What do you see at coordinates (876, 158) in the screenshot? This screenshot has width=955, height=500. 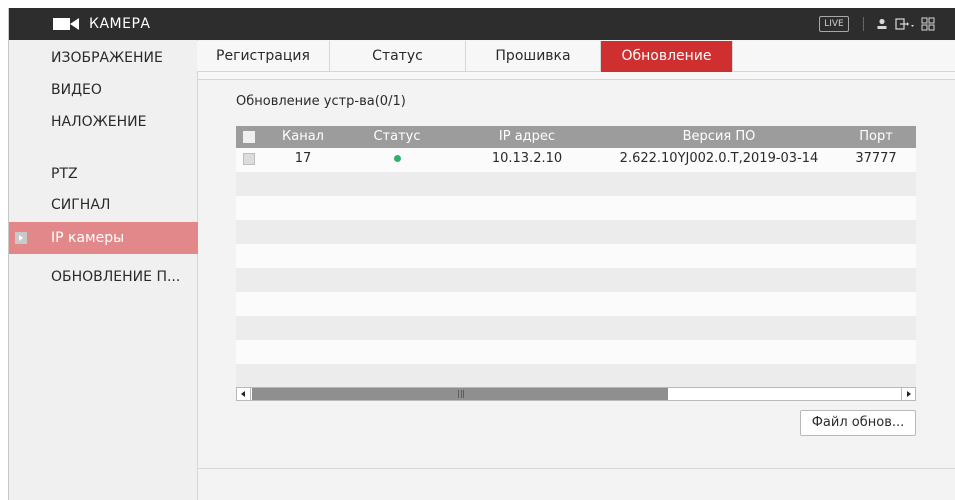 I see `cell-port: 37777` at bounding box center [876, 158].